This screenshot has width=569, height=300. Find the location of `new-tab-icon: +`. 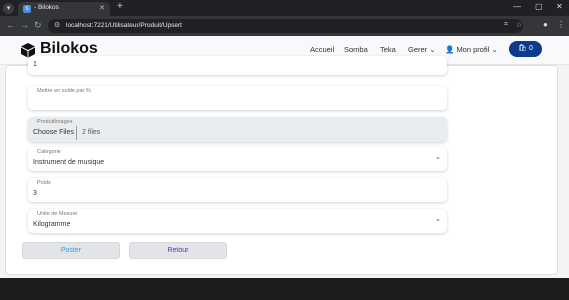

new-tab-icon: + is located at coordinates (120, 6).